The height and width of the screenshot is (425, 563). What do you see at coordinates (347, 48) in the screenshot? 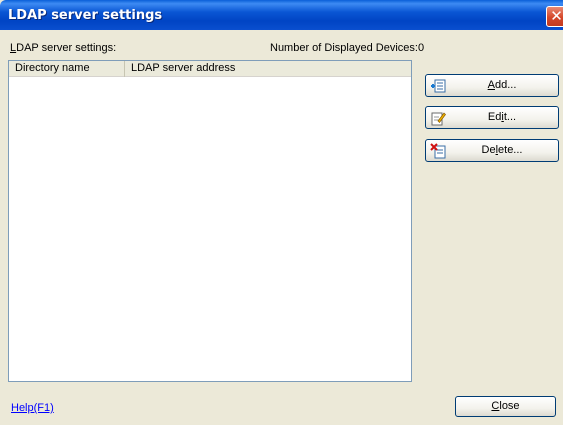
I see `device-count-label: Number of Displayed Devices:0` at bounding box center [347, 48].